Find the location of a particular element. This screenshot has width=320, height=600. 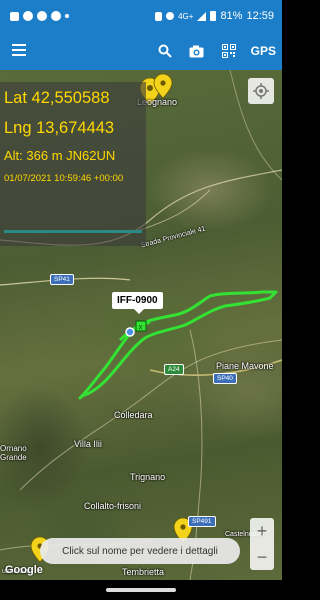

place-label-villa-ilii: Villa Ilii is located at coordinates (88, 444).